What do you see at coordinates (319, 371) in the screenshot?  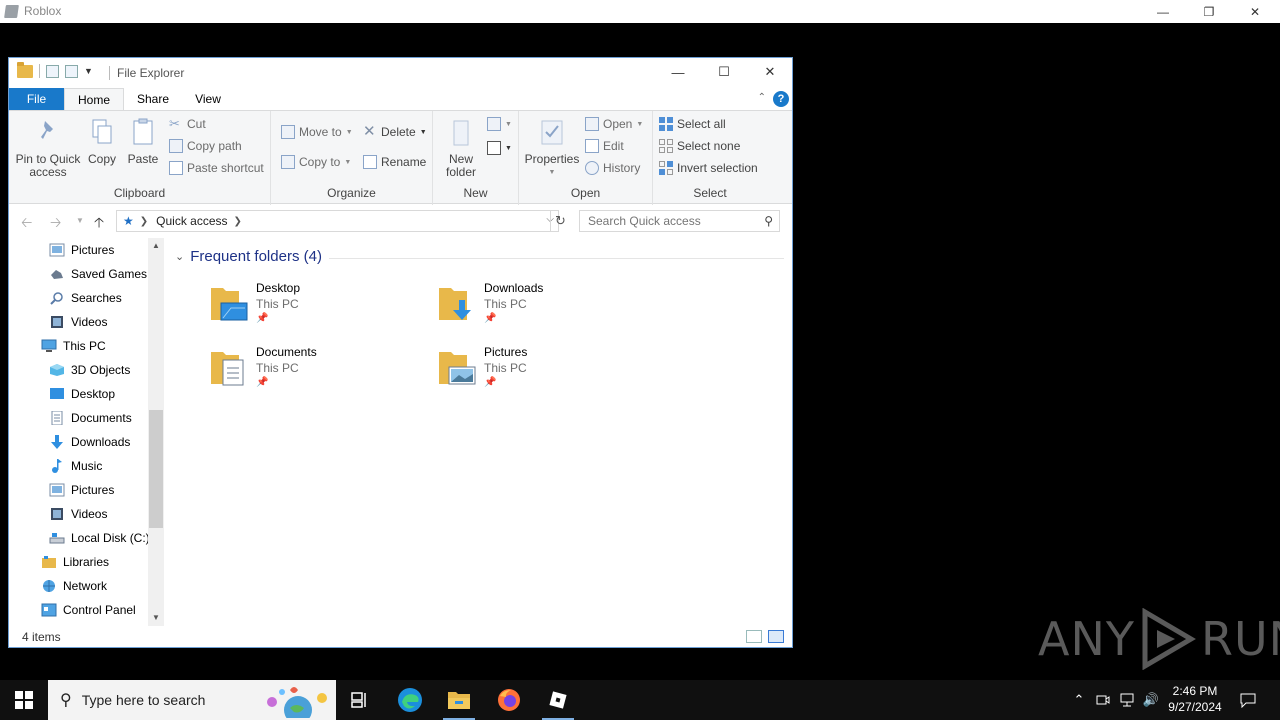 I see `folder-tile-documents: Documents This PC 📌` at bounding box center [319, 371].